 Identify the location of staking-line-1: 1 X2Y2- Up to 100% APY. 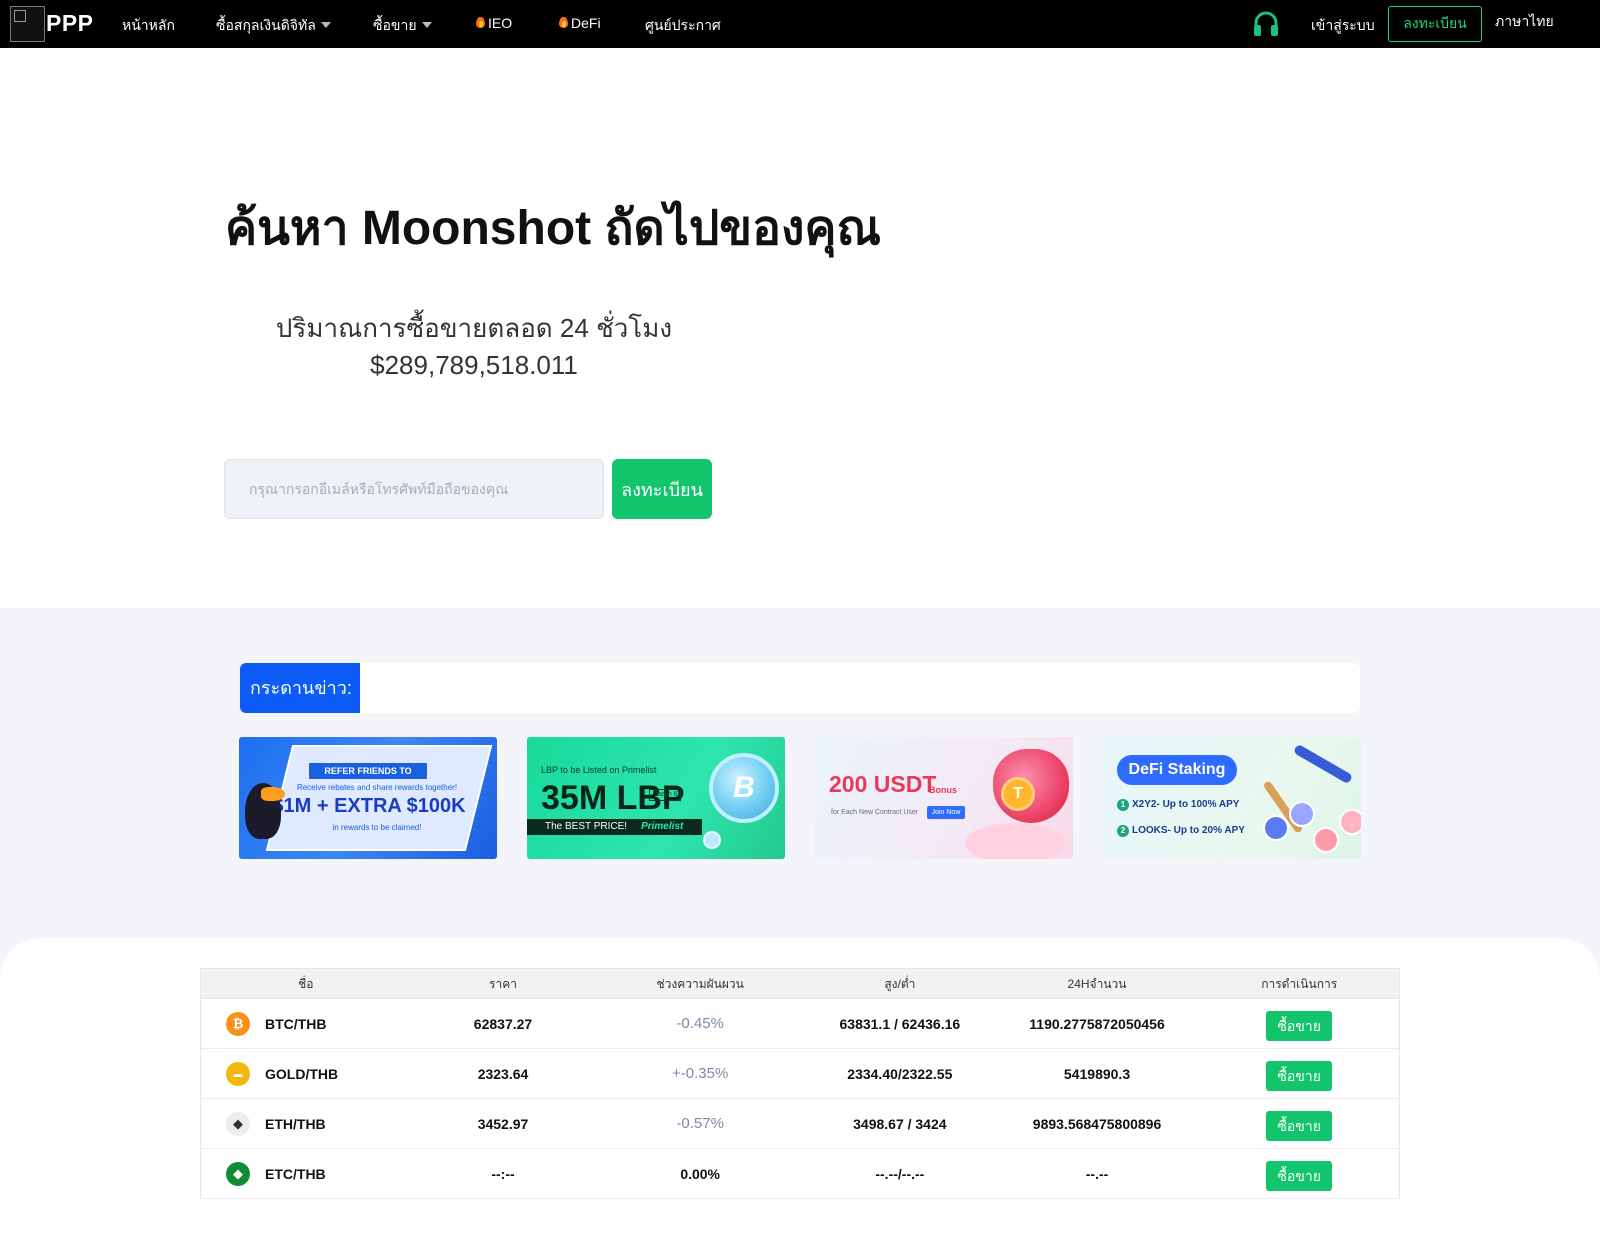
(1178, 805).